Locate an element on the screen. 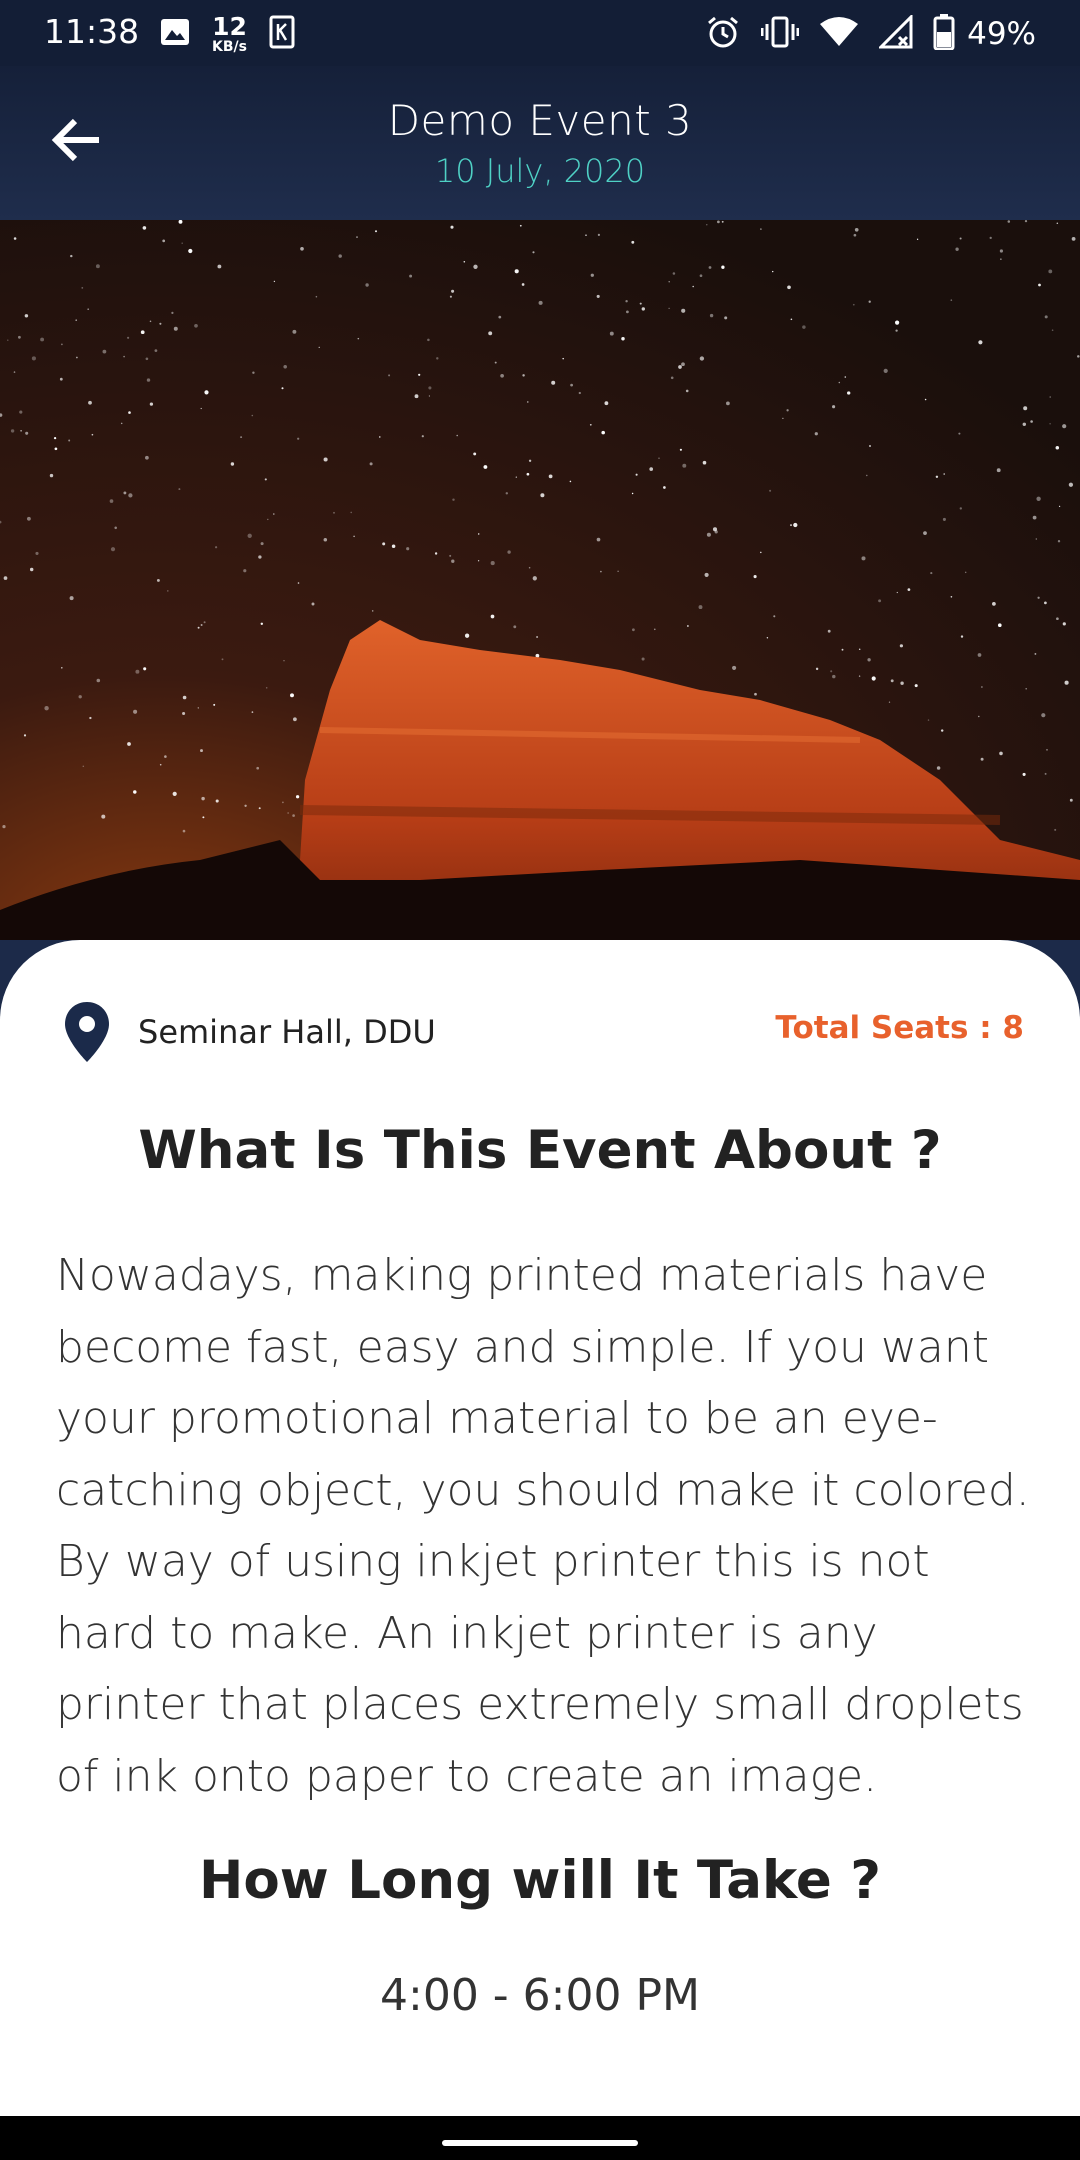  status-left-icons: 12 KB/s is located at coordinates (227, 34).